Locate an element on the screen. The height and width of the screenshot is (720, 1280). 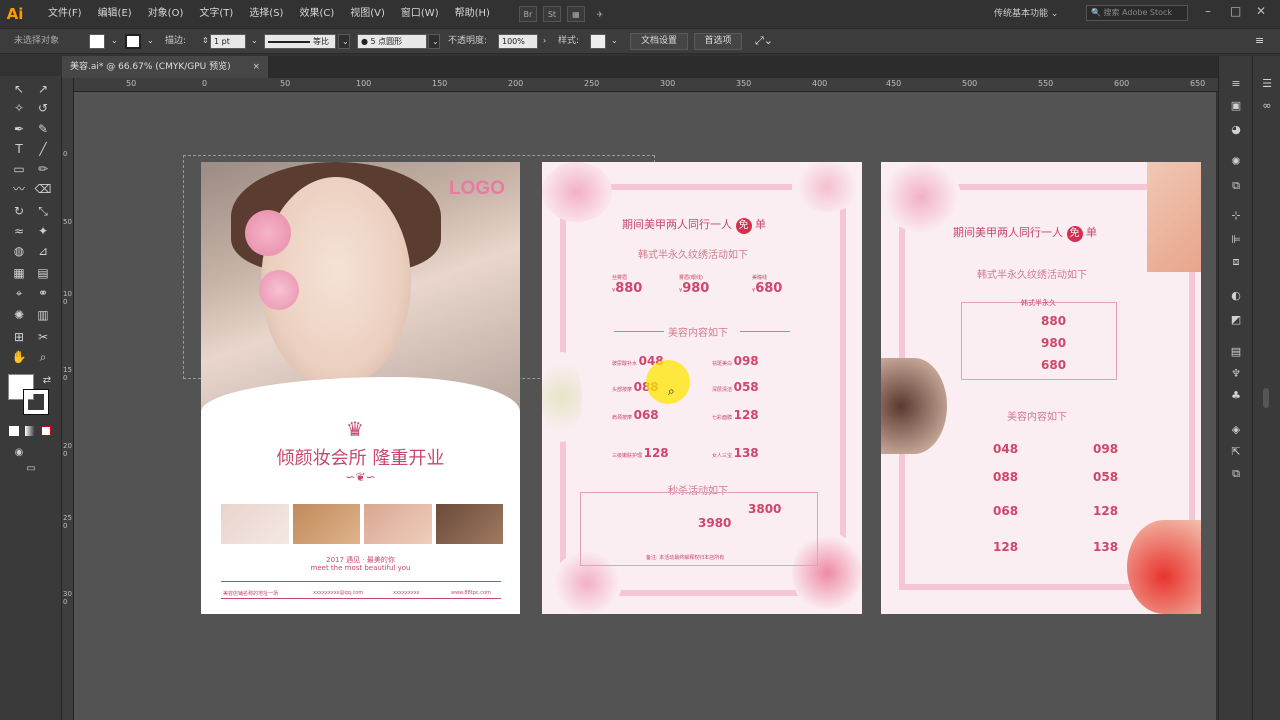
menu-file: 文件(F) is located at coordinates (65, 14).